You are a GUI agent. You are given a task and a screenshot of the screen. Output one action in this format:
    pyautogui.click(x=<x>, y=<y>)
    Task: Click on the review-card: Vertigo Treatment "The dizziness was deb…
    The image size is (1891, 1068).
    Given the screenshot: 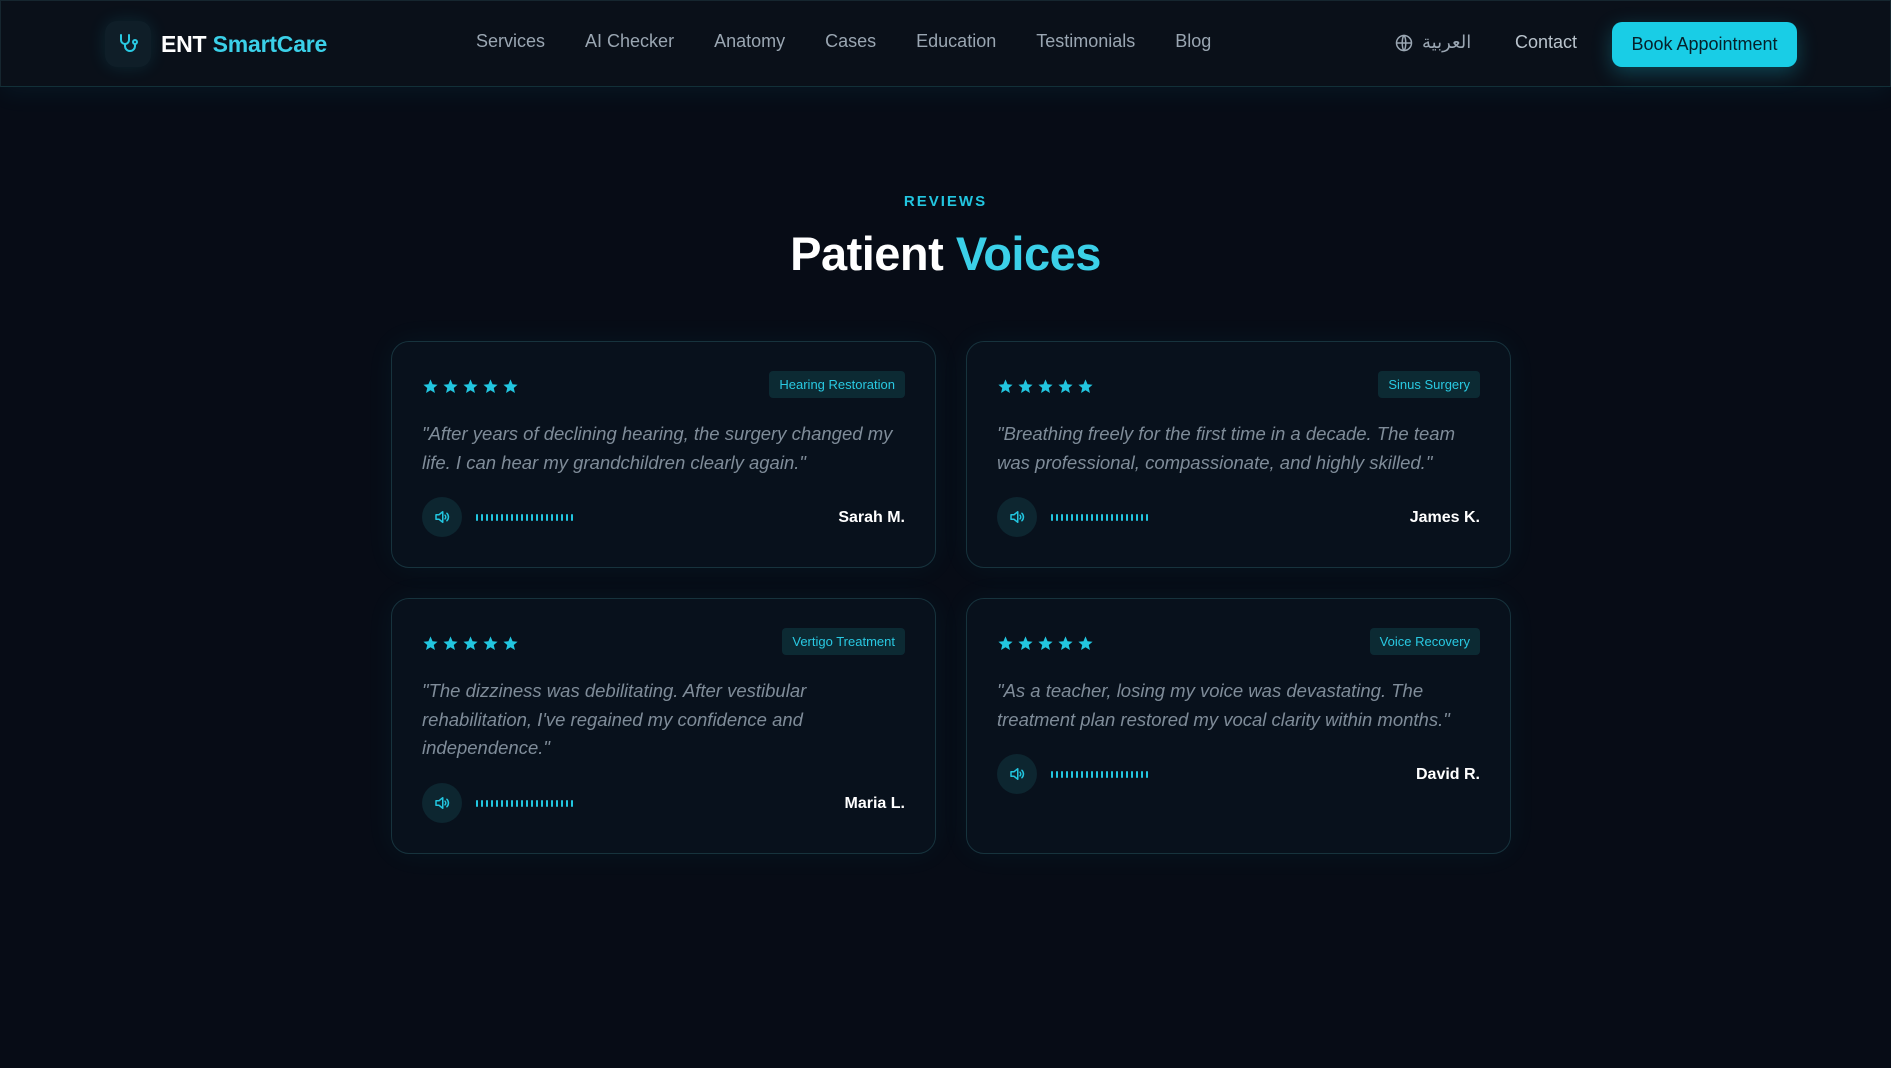 What is the action you would take?
    pyautogui.click(x=663, y=726)
    